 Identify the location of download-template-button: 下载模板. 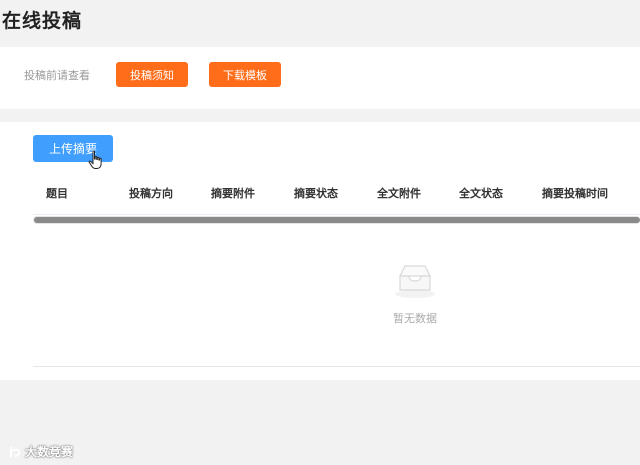
(245, 74).